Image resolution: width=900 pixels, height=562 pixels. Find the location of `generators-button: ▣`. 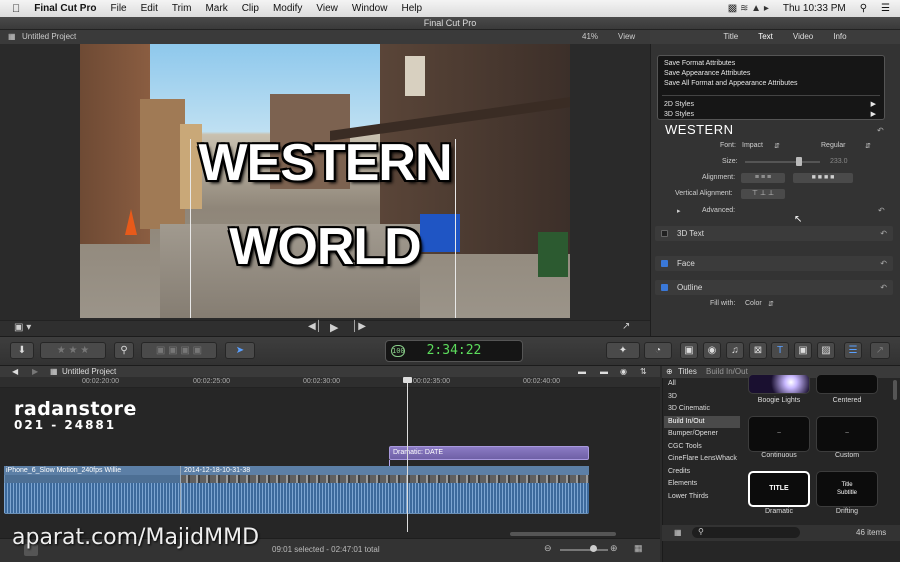

generators-button: ▣ is located at coordinates (803, 350).